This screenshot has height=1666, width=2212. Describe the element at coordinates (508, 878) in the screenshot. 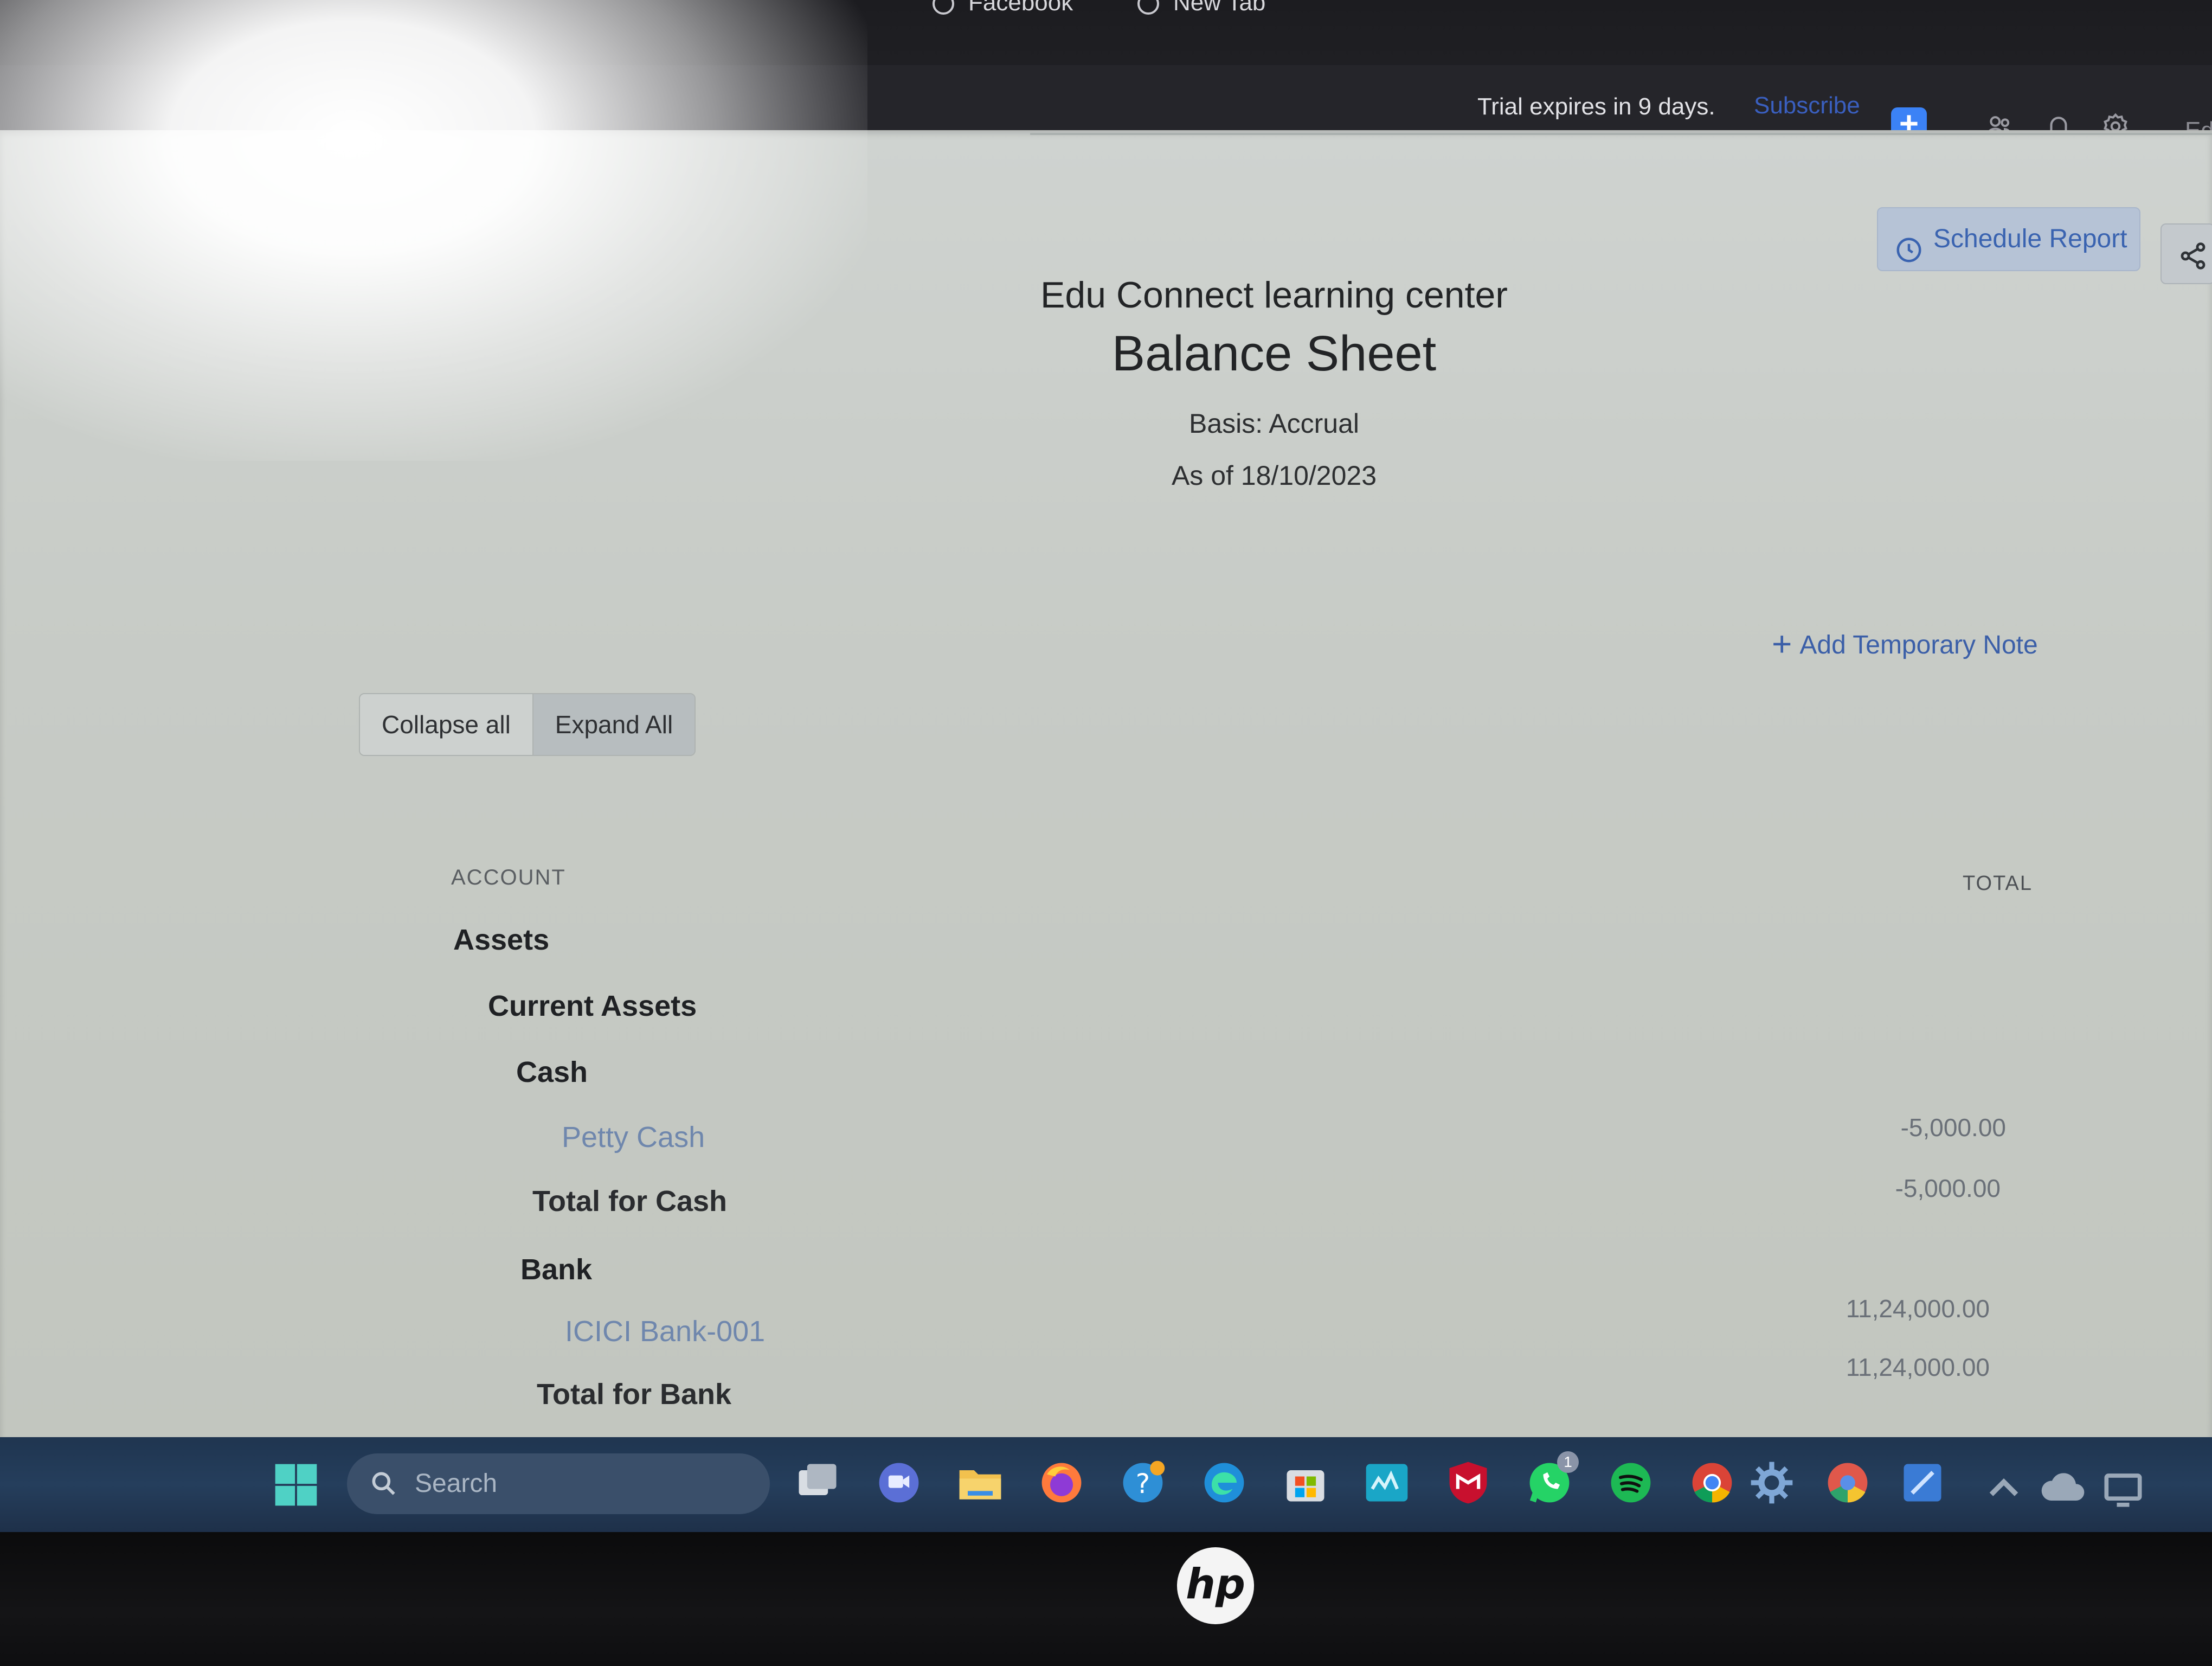

I see `column-header-account: ACCOUNT` at that location.